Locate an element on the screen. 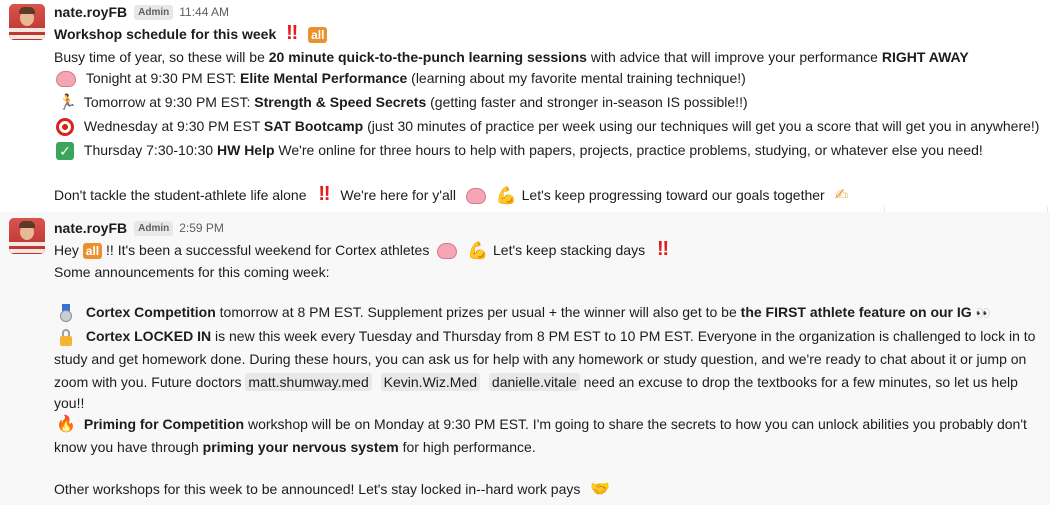 The height and width of the screenshot is (505, 1050). item-text: know you have through is located at coordinates (128, 447).